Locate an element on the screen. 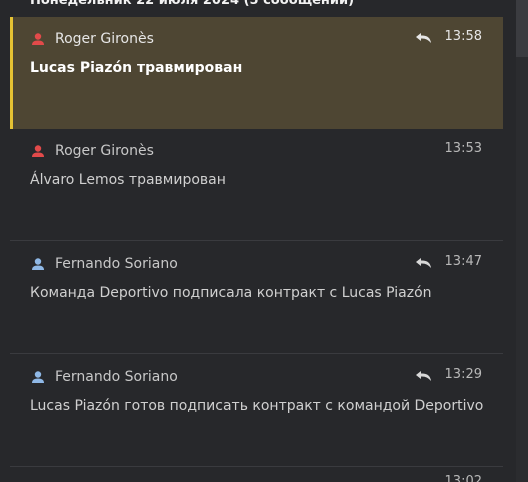 The height and width of the screenshot is (482, 528). message-time: 13:53 is located at coordinates (463, 148).